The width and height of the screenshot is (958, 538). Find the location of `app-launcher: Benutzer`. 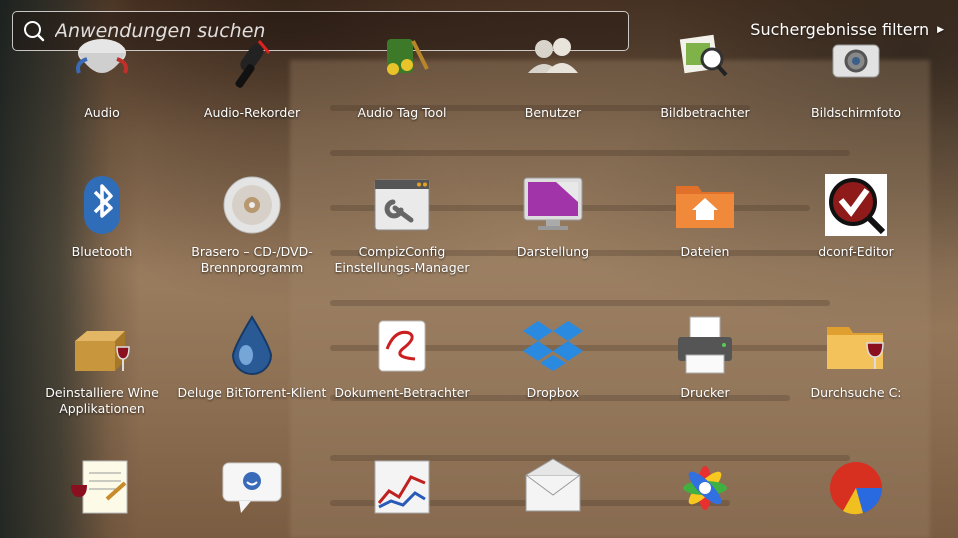

app-launcher: Benutzer is located at coordinates (553, 77).